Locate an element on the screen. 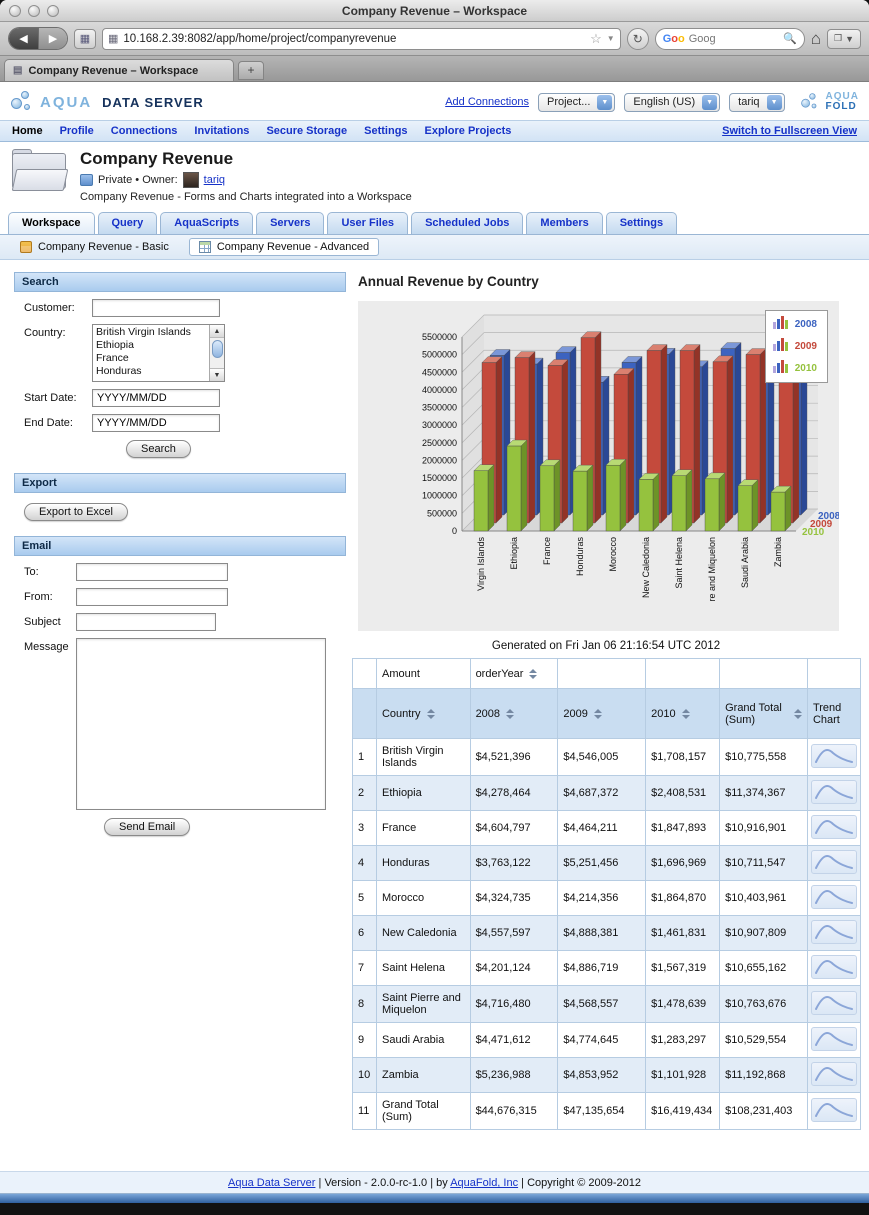 This screenshot has height=1215, width=869. tab-members: Members is located at coordinates (564, 223).